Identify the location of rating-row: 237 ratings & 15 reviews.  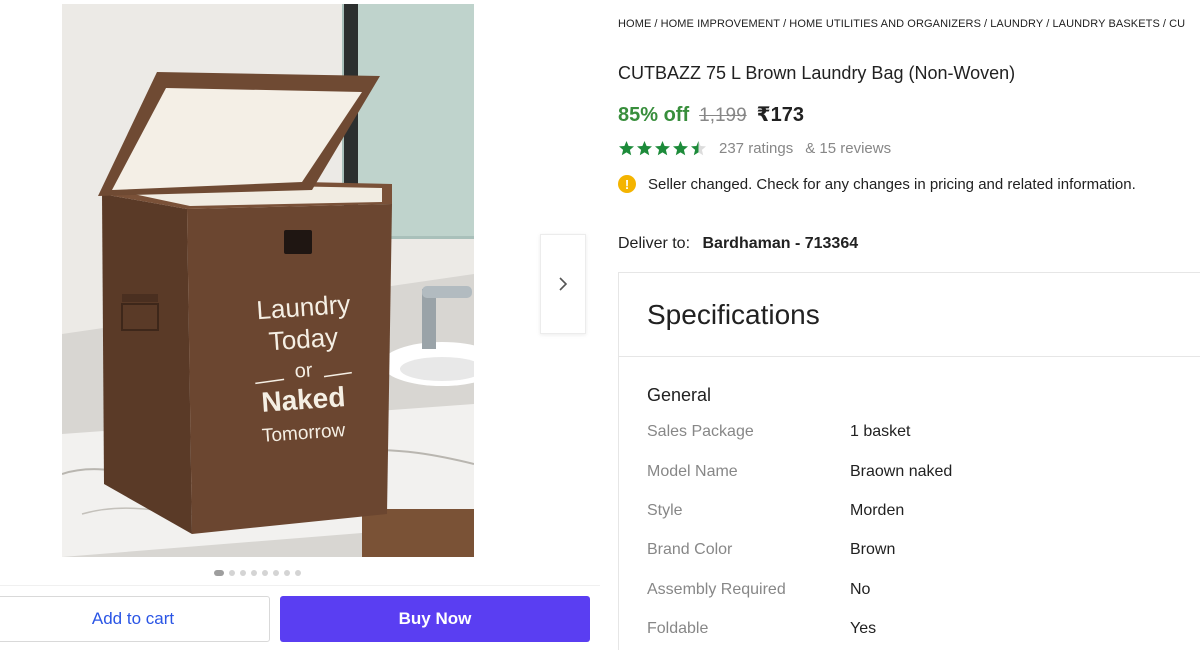
(754, 148).